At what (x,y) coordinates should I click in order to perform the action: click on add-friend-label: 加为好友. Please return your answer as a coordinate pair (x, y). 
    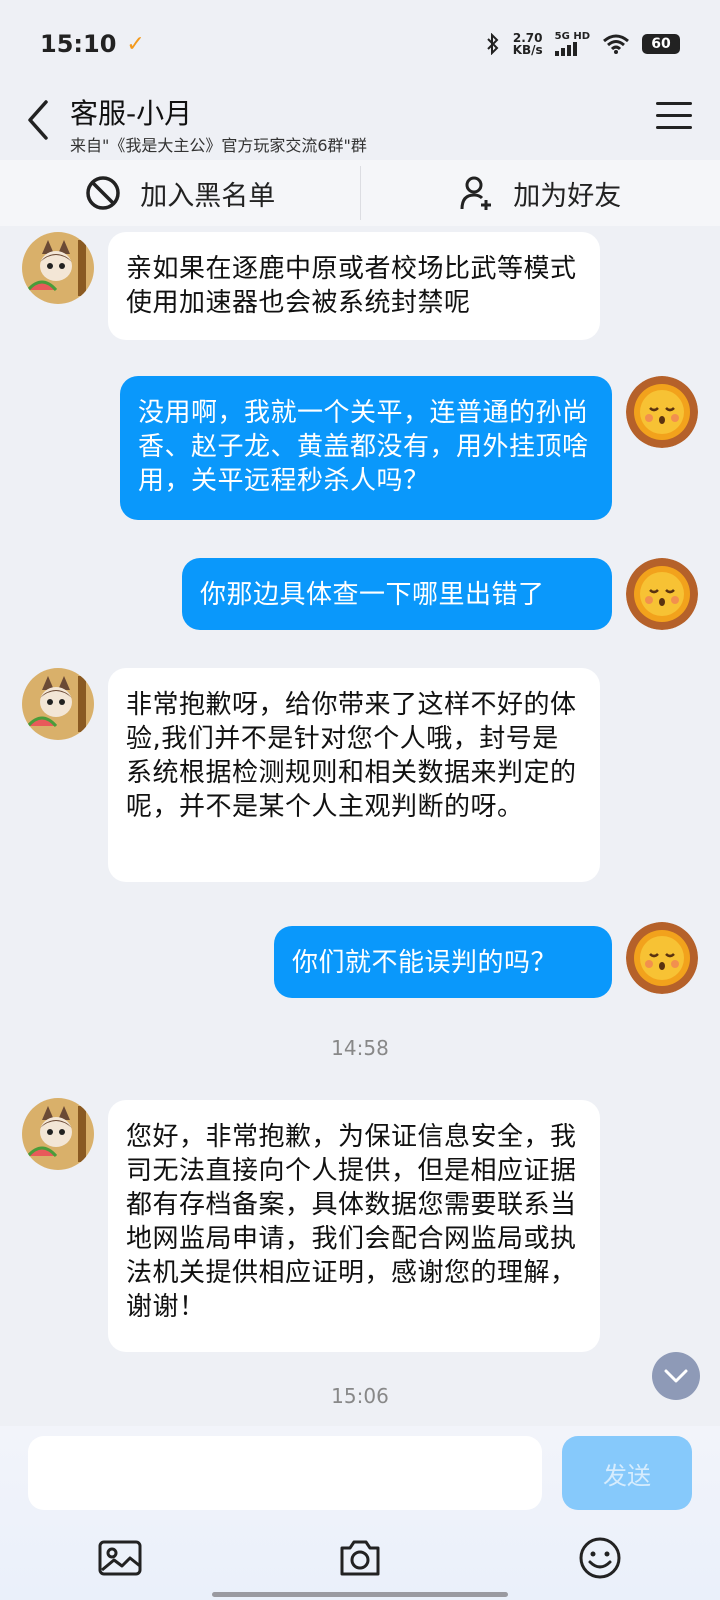
    Looking at the image, I should click on (567, 196).